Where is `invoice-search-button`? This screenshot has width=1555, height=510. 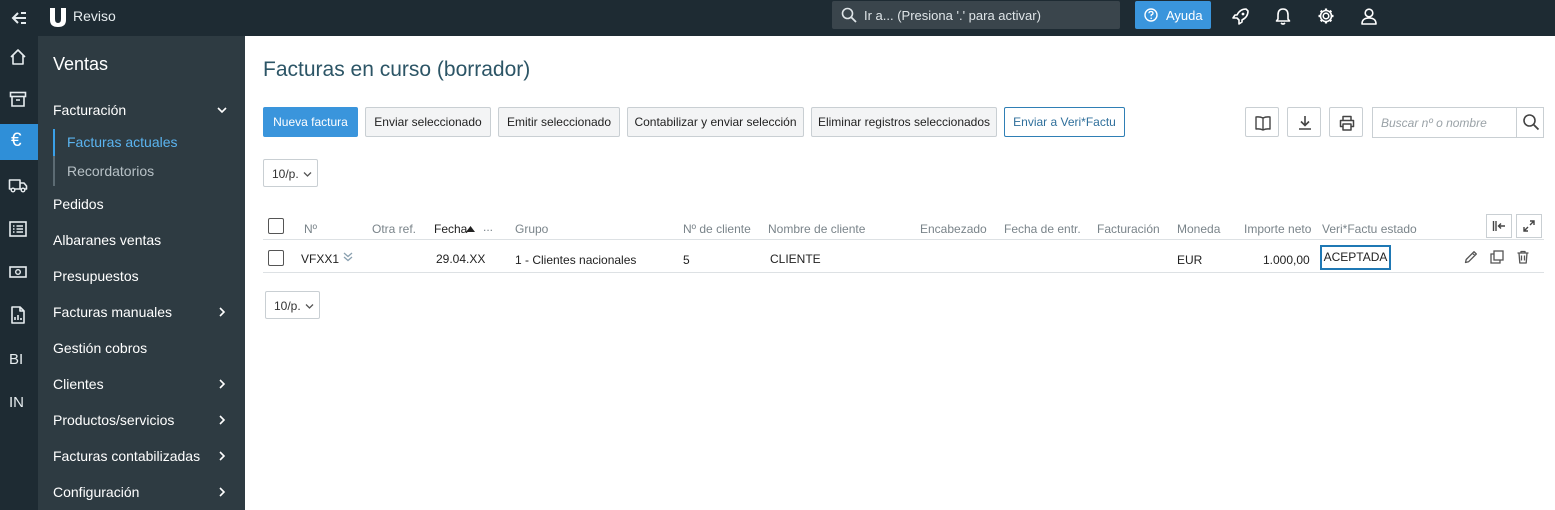
invoice-search-button is located at coordinates (1530, 122).